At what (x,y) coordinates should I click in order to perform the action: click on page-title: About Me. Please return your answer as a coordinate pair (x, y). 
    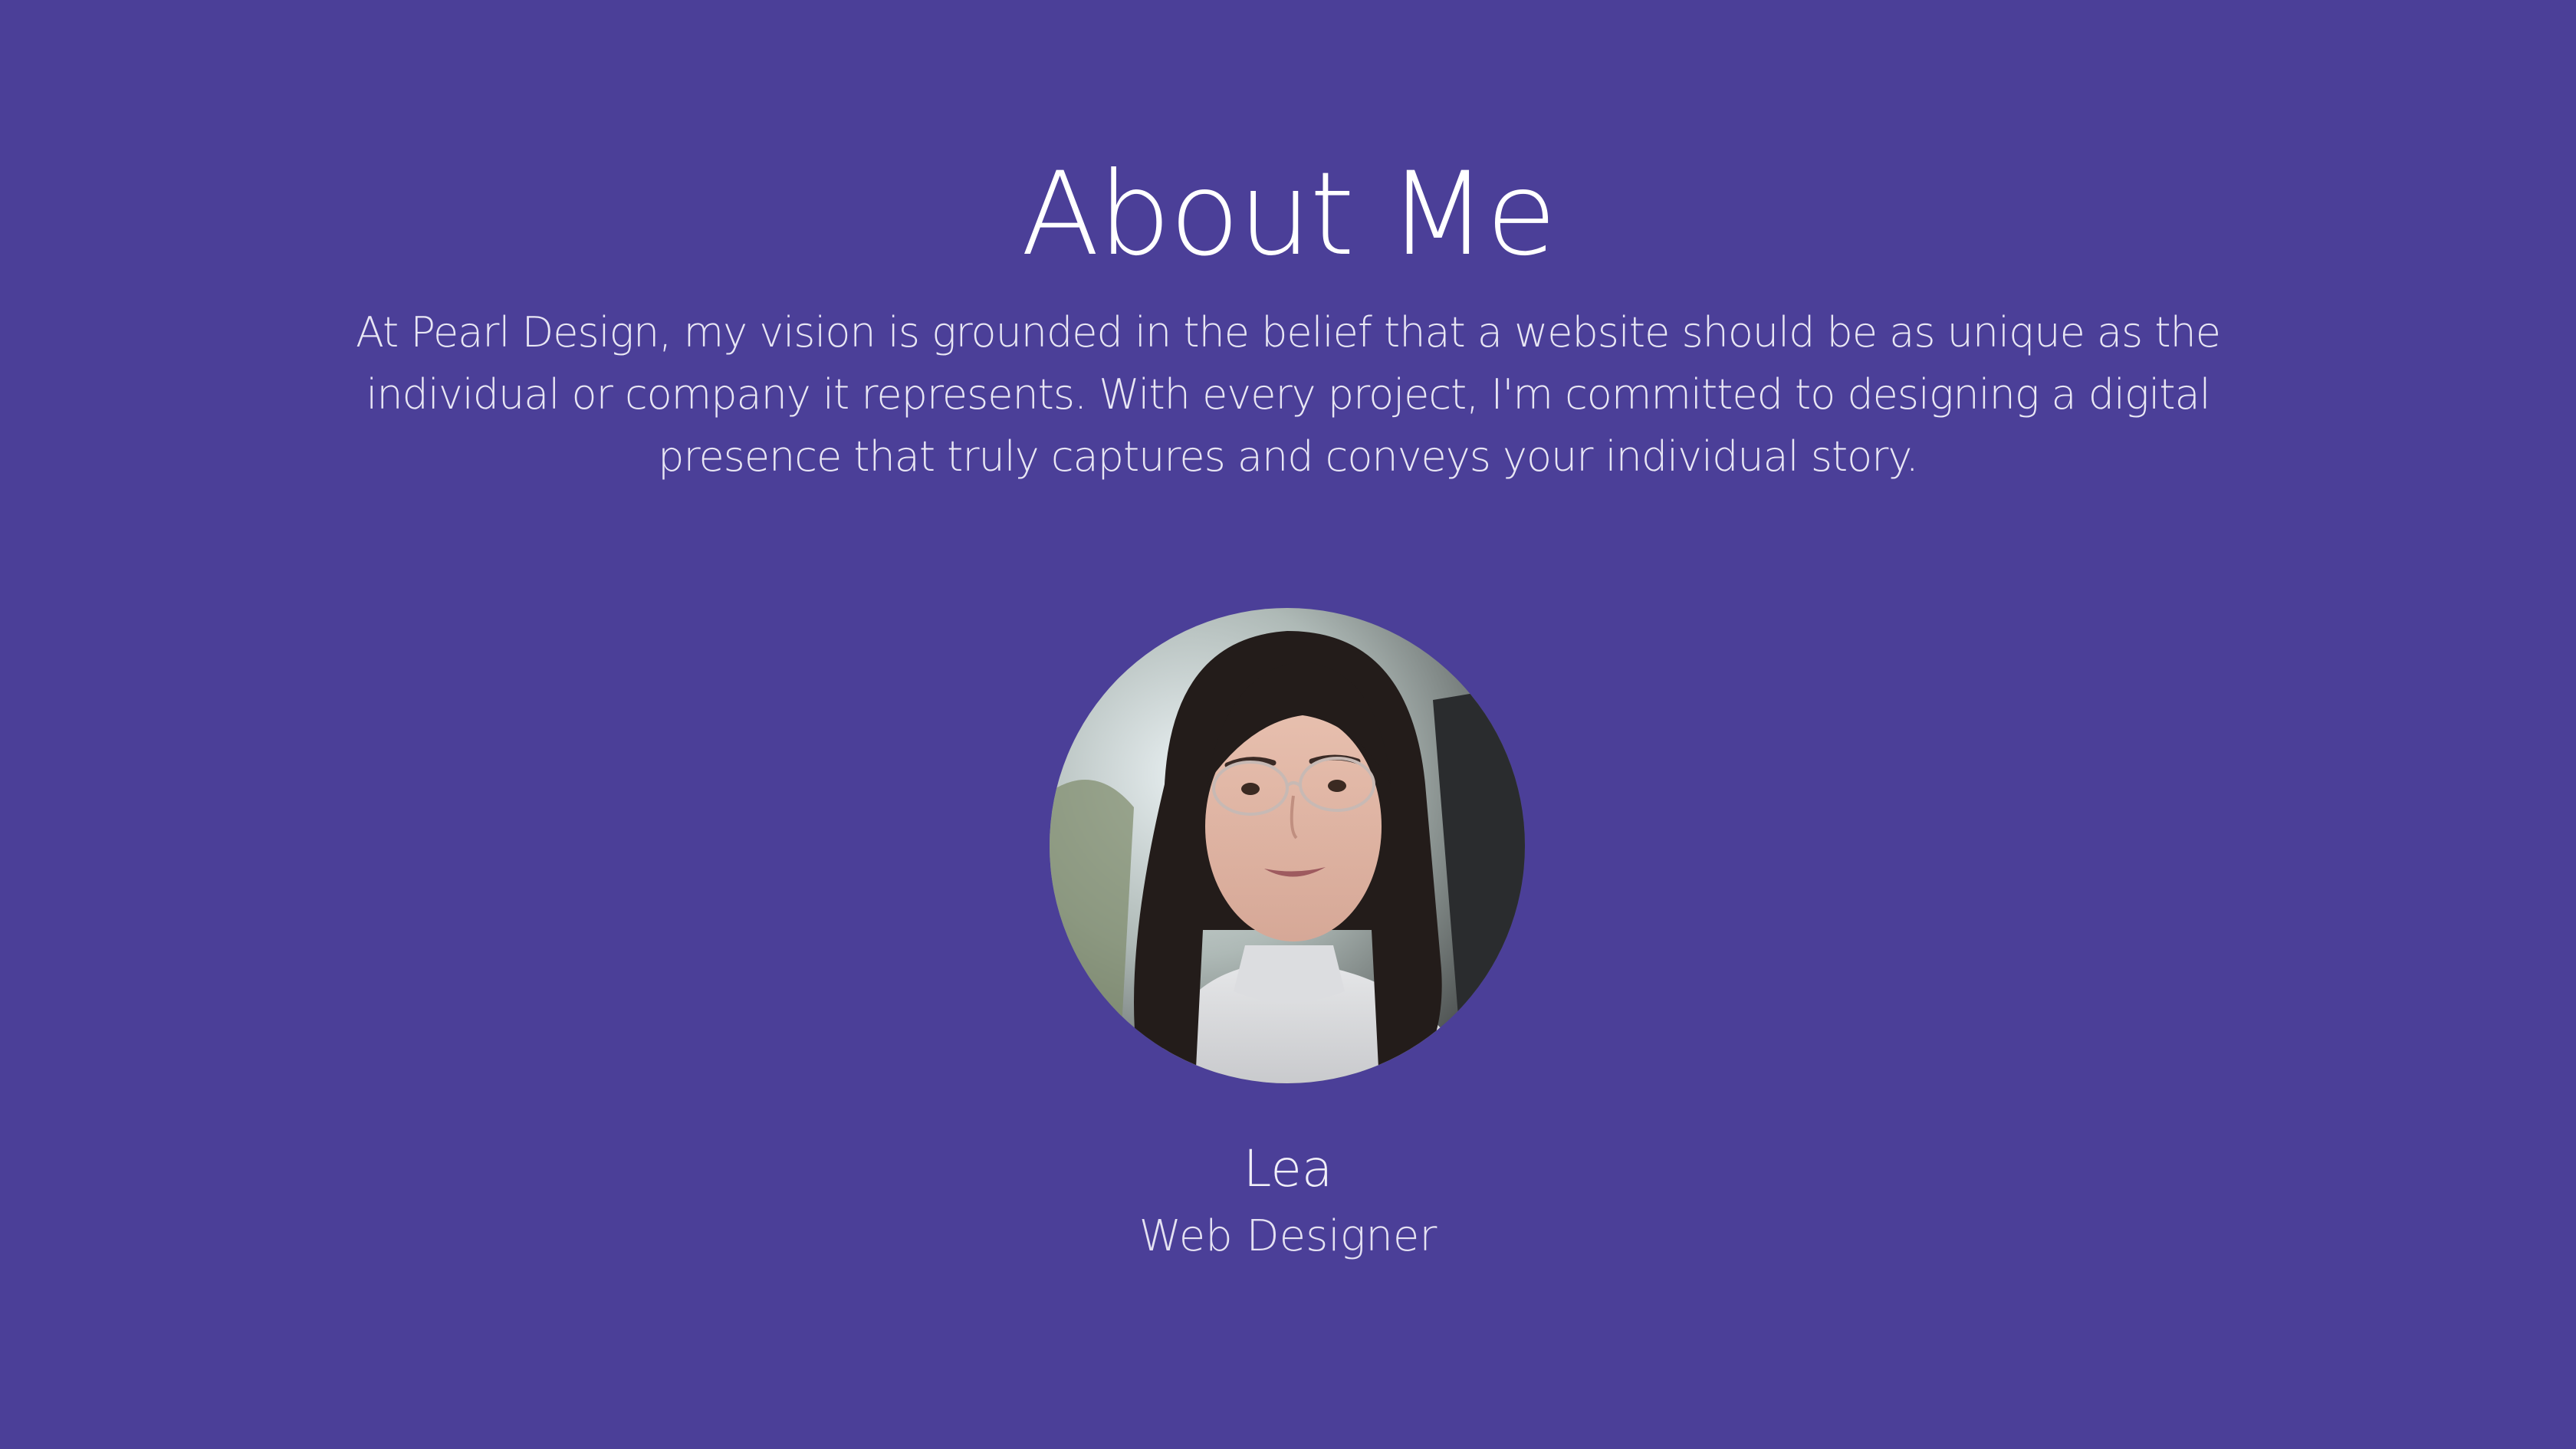
    Looking at the image, I should click on (1288, 215).